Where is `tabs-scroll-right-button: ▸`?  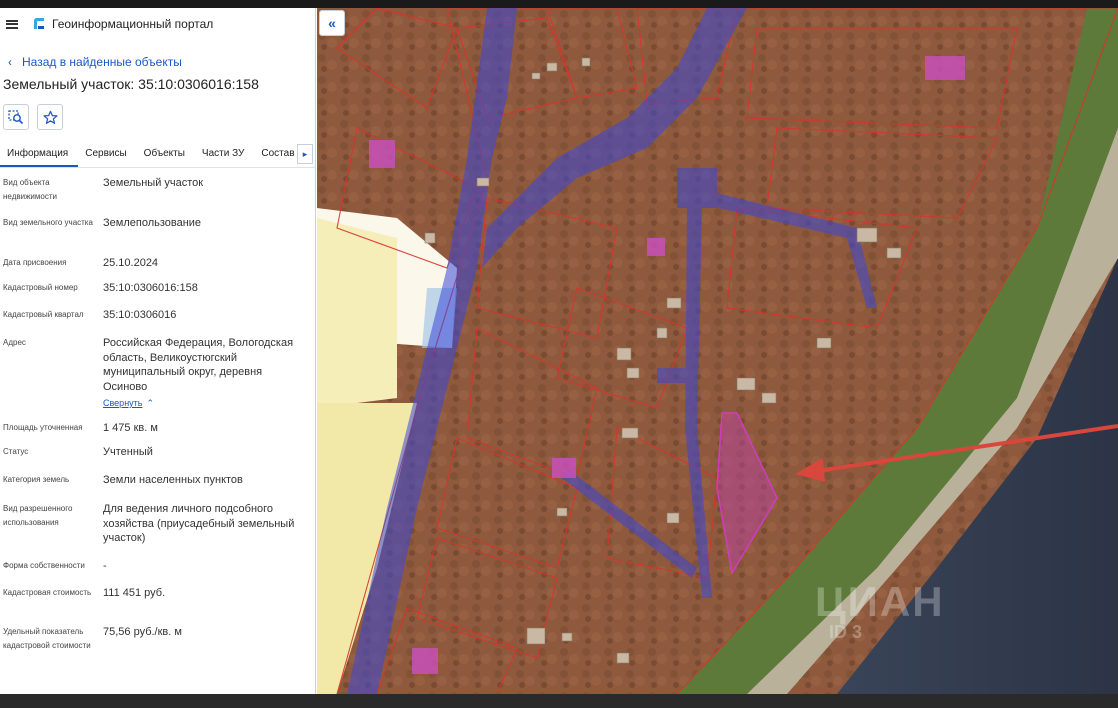 tabs-scroll-right-button: ▸ is located at coordinates (305, 154).